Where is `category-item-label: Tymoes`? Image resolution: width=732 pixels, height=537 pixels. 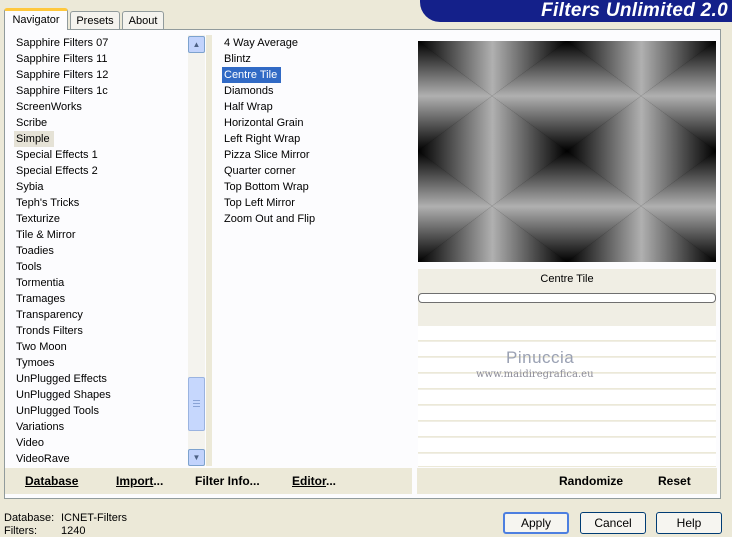
category-item-label: Tymoes is located at coordinates (35, 363).